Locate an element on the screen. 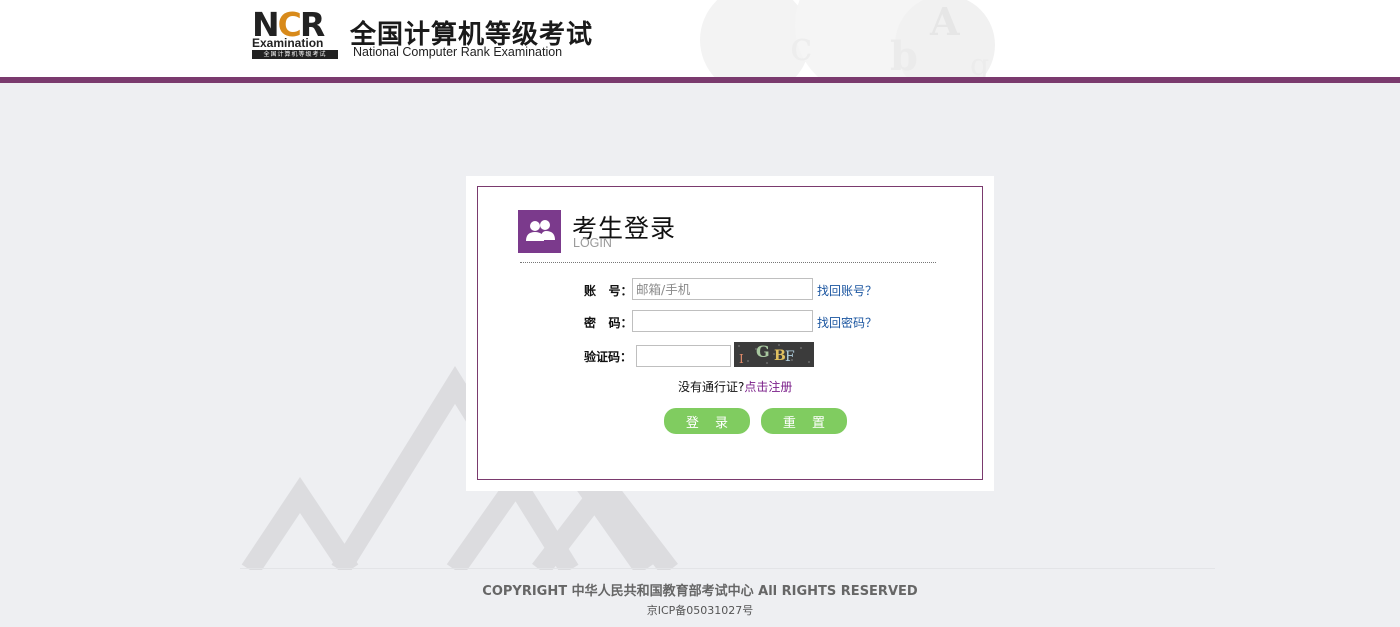 Image resolution: width=1400 pixels, height=627 pixels. register-prompt: 没有通行证?点击注册 is located at coordinates (735, 387).